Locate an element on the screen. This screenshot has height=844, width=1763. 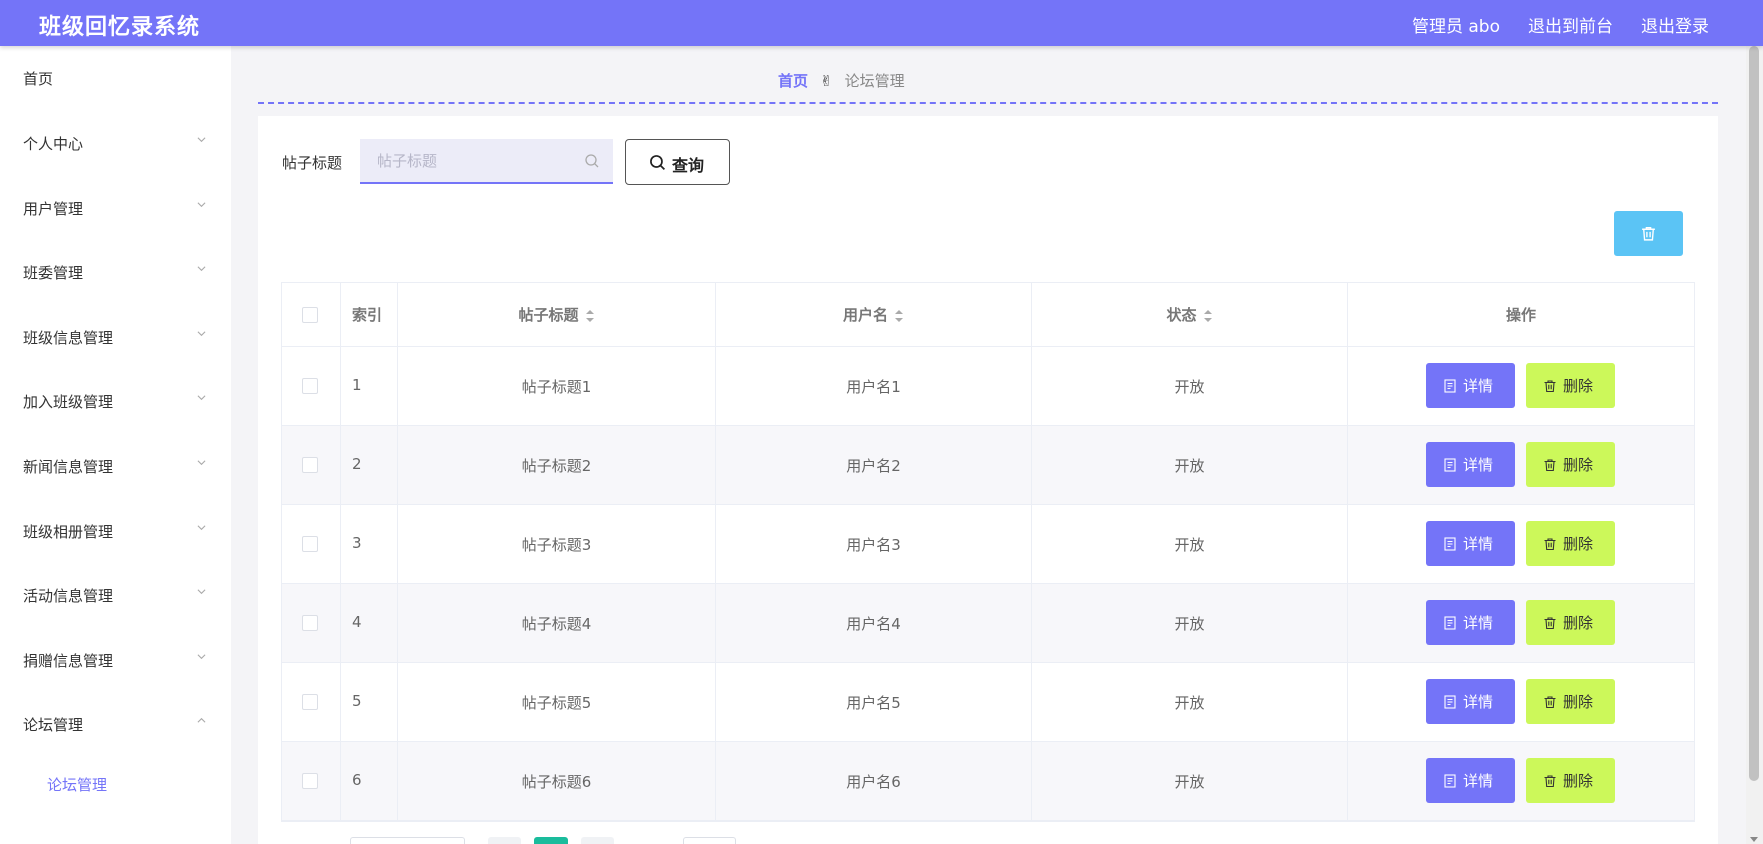
header-actions: 操作 is located at coordinates (1520, 315).